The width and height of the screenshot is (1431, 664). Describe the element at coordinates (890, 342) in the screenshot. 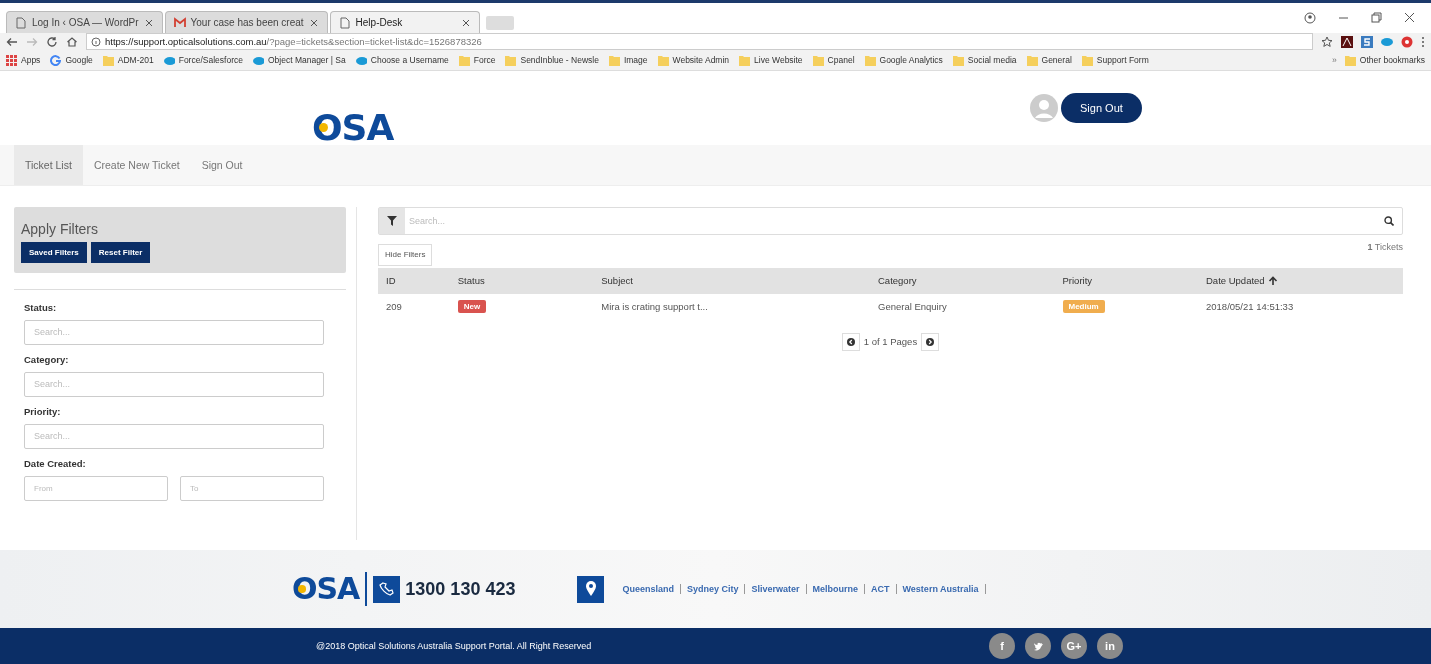

I see `page-indicator: 1 of 1 Pages` at that location.